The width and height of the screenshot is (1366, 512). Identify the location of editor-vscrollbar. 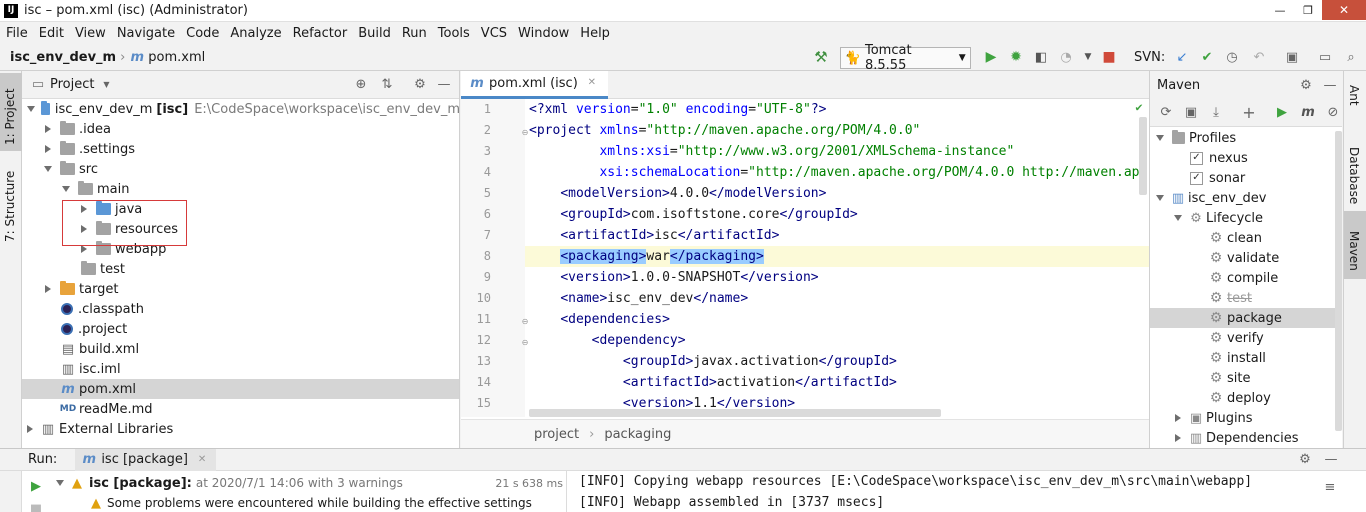
(1143, 156).